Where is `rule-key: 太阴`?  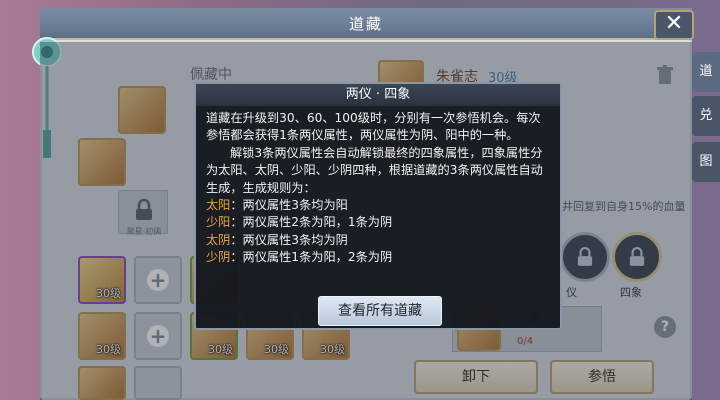
rule-key: 太阴 is located at coordinates (218, 239).